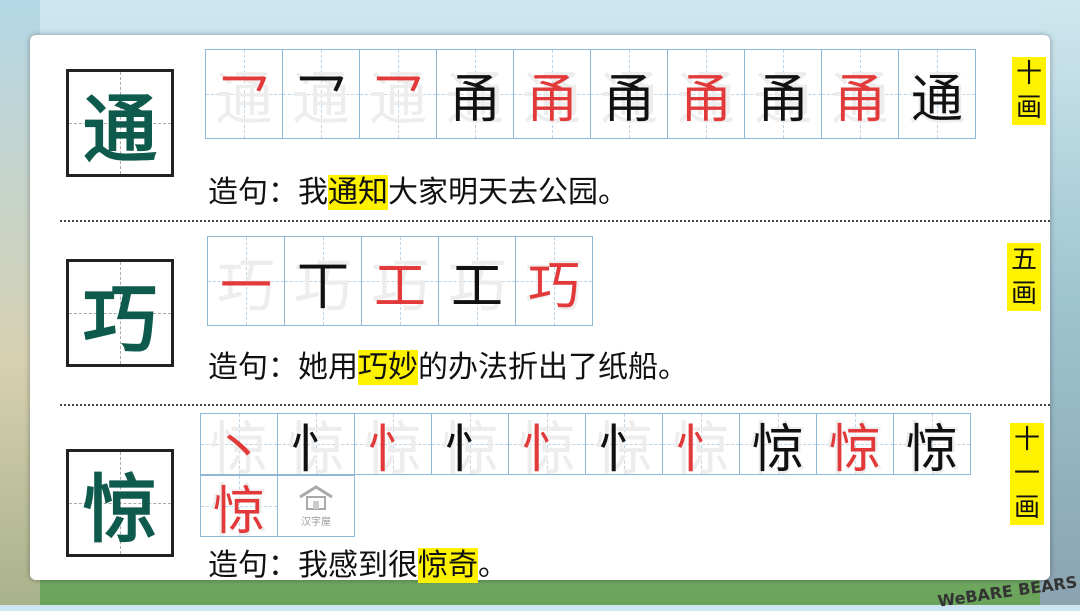  What do you see at coordinates (120, 509) in the screenshot?
I see `big-char: 惊` at bounding box center [120, 509].